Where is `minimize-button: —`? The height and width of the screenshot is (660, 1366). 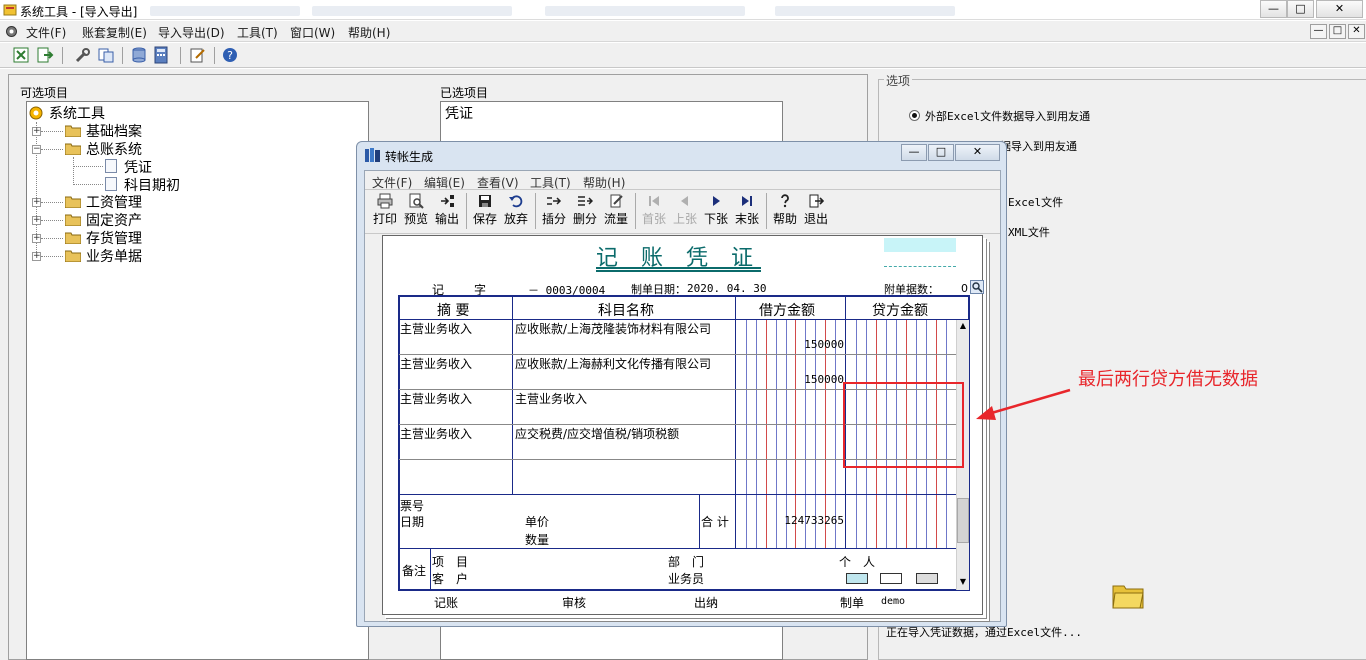
minimize-button: — is located at coordinates (1273, 9).